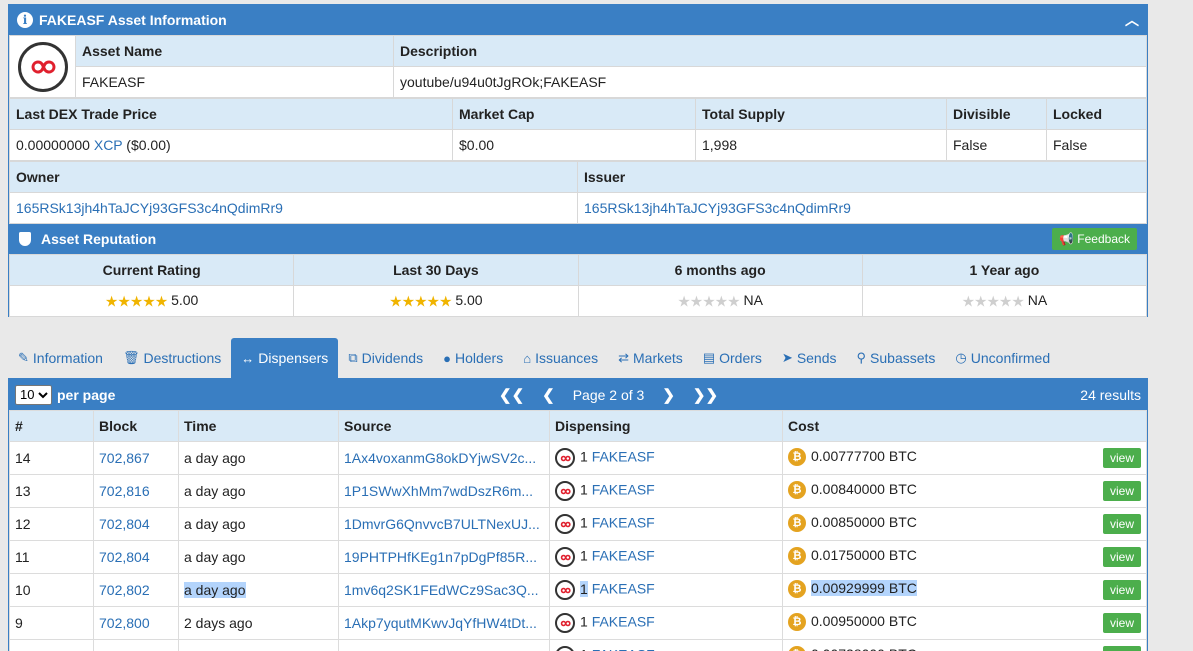 This screenshot has height=651, width=1193. What do you see at coordinates (231, 145) in the screenshot?
I see `last-dex-value-cell: 0.00000000 XCP ($0.00)` at bounding box center [231, 145].